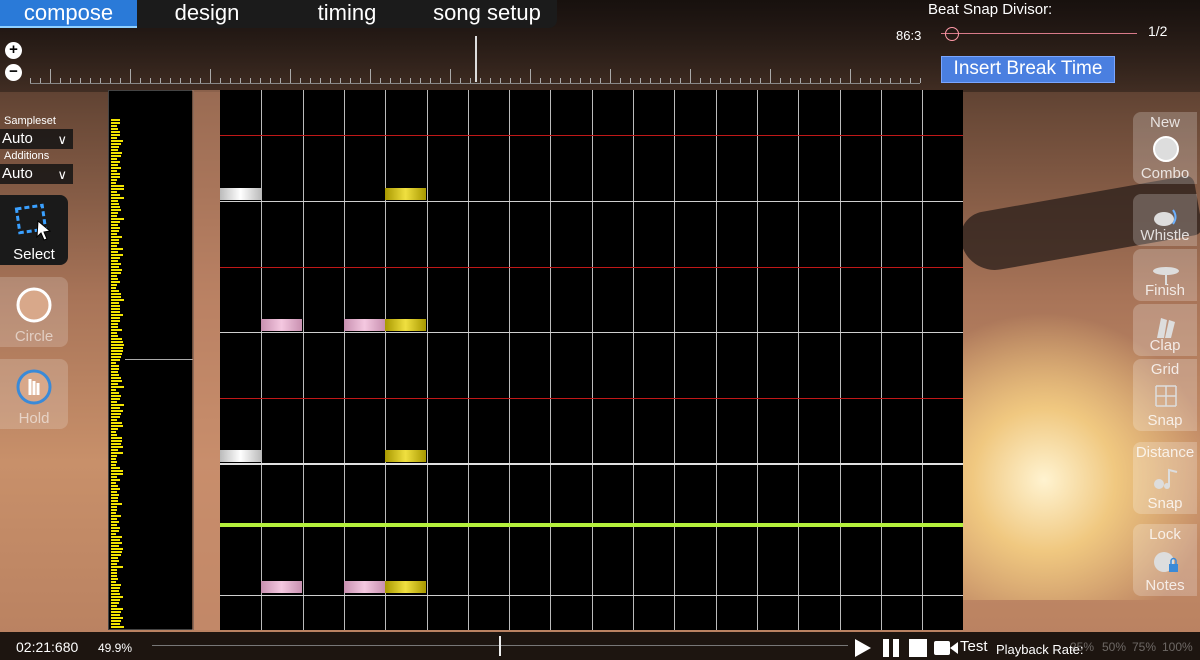 The width and height of the screenshot is (1200, 660). What do you see at coordinates (47, 647) in the screenshot?
I see `current-time: 02:21:680` at bounding box center [47, 647].